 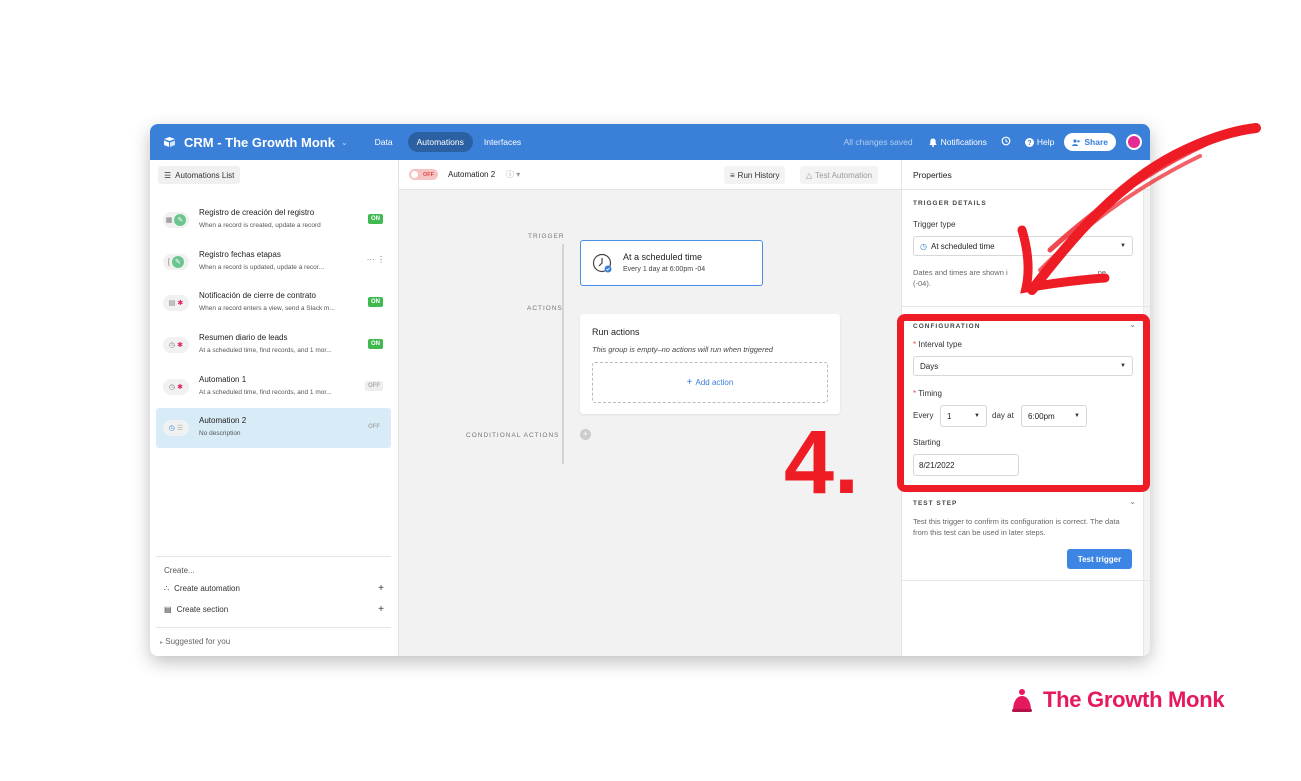 I want to click on run-history-button: ≡ Run History, so click(x=755, y=175).